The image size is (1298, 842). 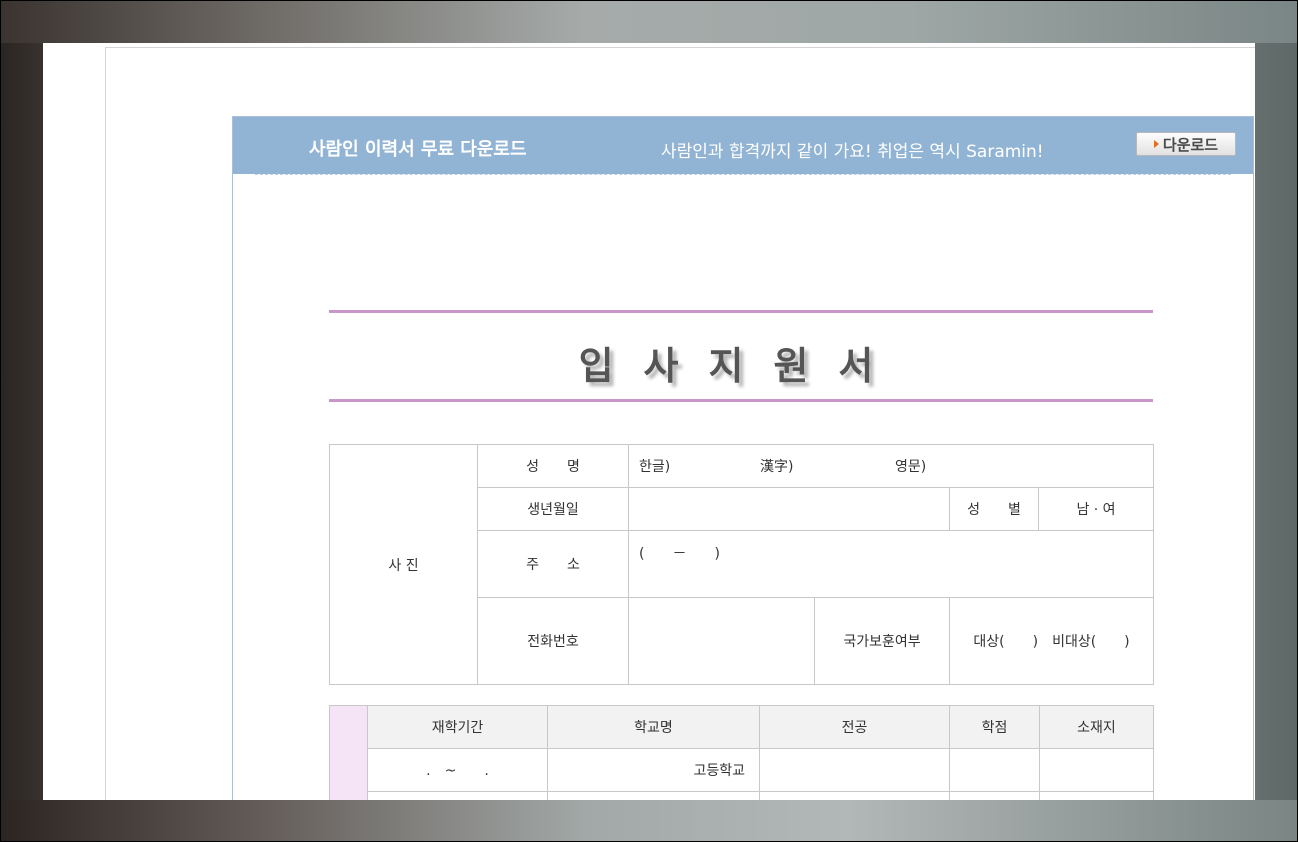 What do you see at coordinates (891, 466) in the screenshot?
I see `name-field: 한글) 漢字) 영문)` at bounding box center [891, 466].